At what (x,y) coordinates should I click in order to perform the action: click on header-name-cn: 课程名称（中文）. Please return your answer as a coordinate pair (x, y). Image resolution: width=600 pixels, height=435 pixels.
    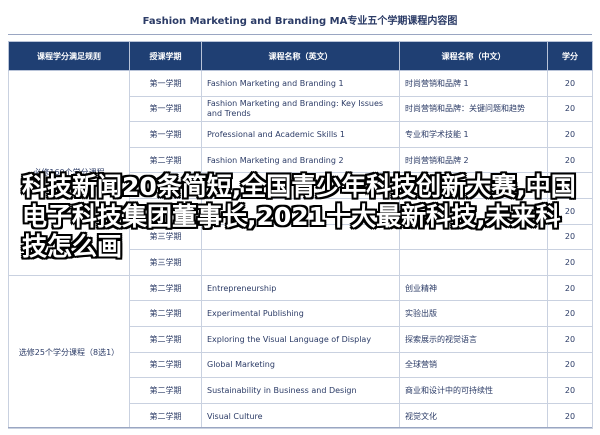
    Looking at the image, I should click on (473, 56).